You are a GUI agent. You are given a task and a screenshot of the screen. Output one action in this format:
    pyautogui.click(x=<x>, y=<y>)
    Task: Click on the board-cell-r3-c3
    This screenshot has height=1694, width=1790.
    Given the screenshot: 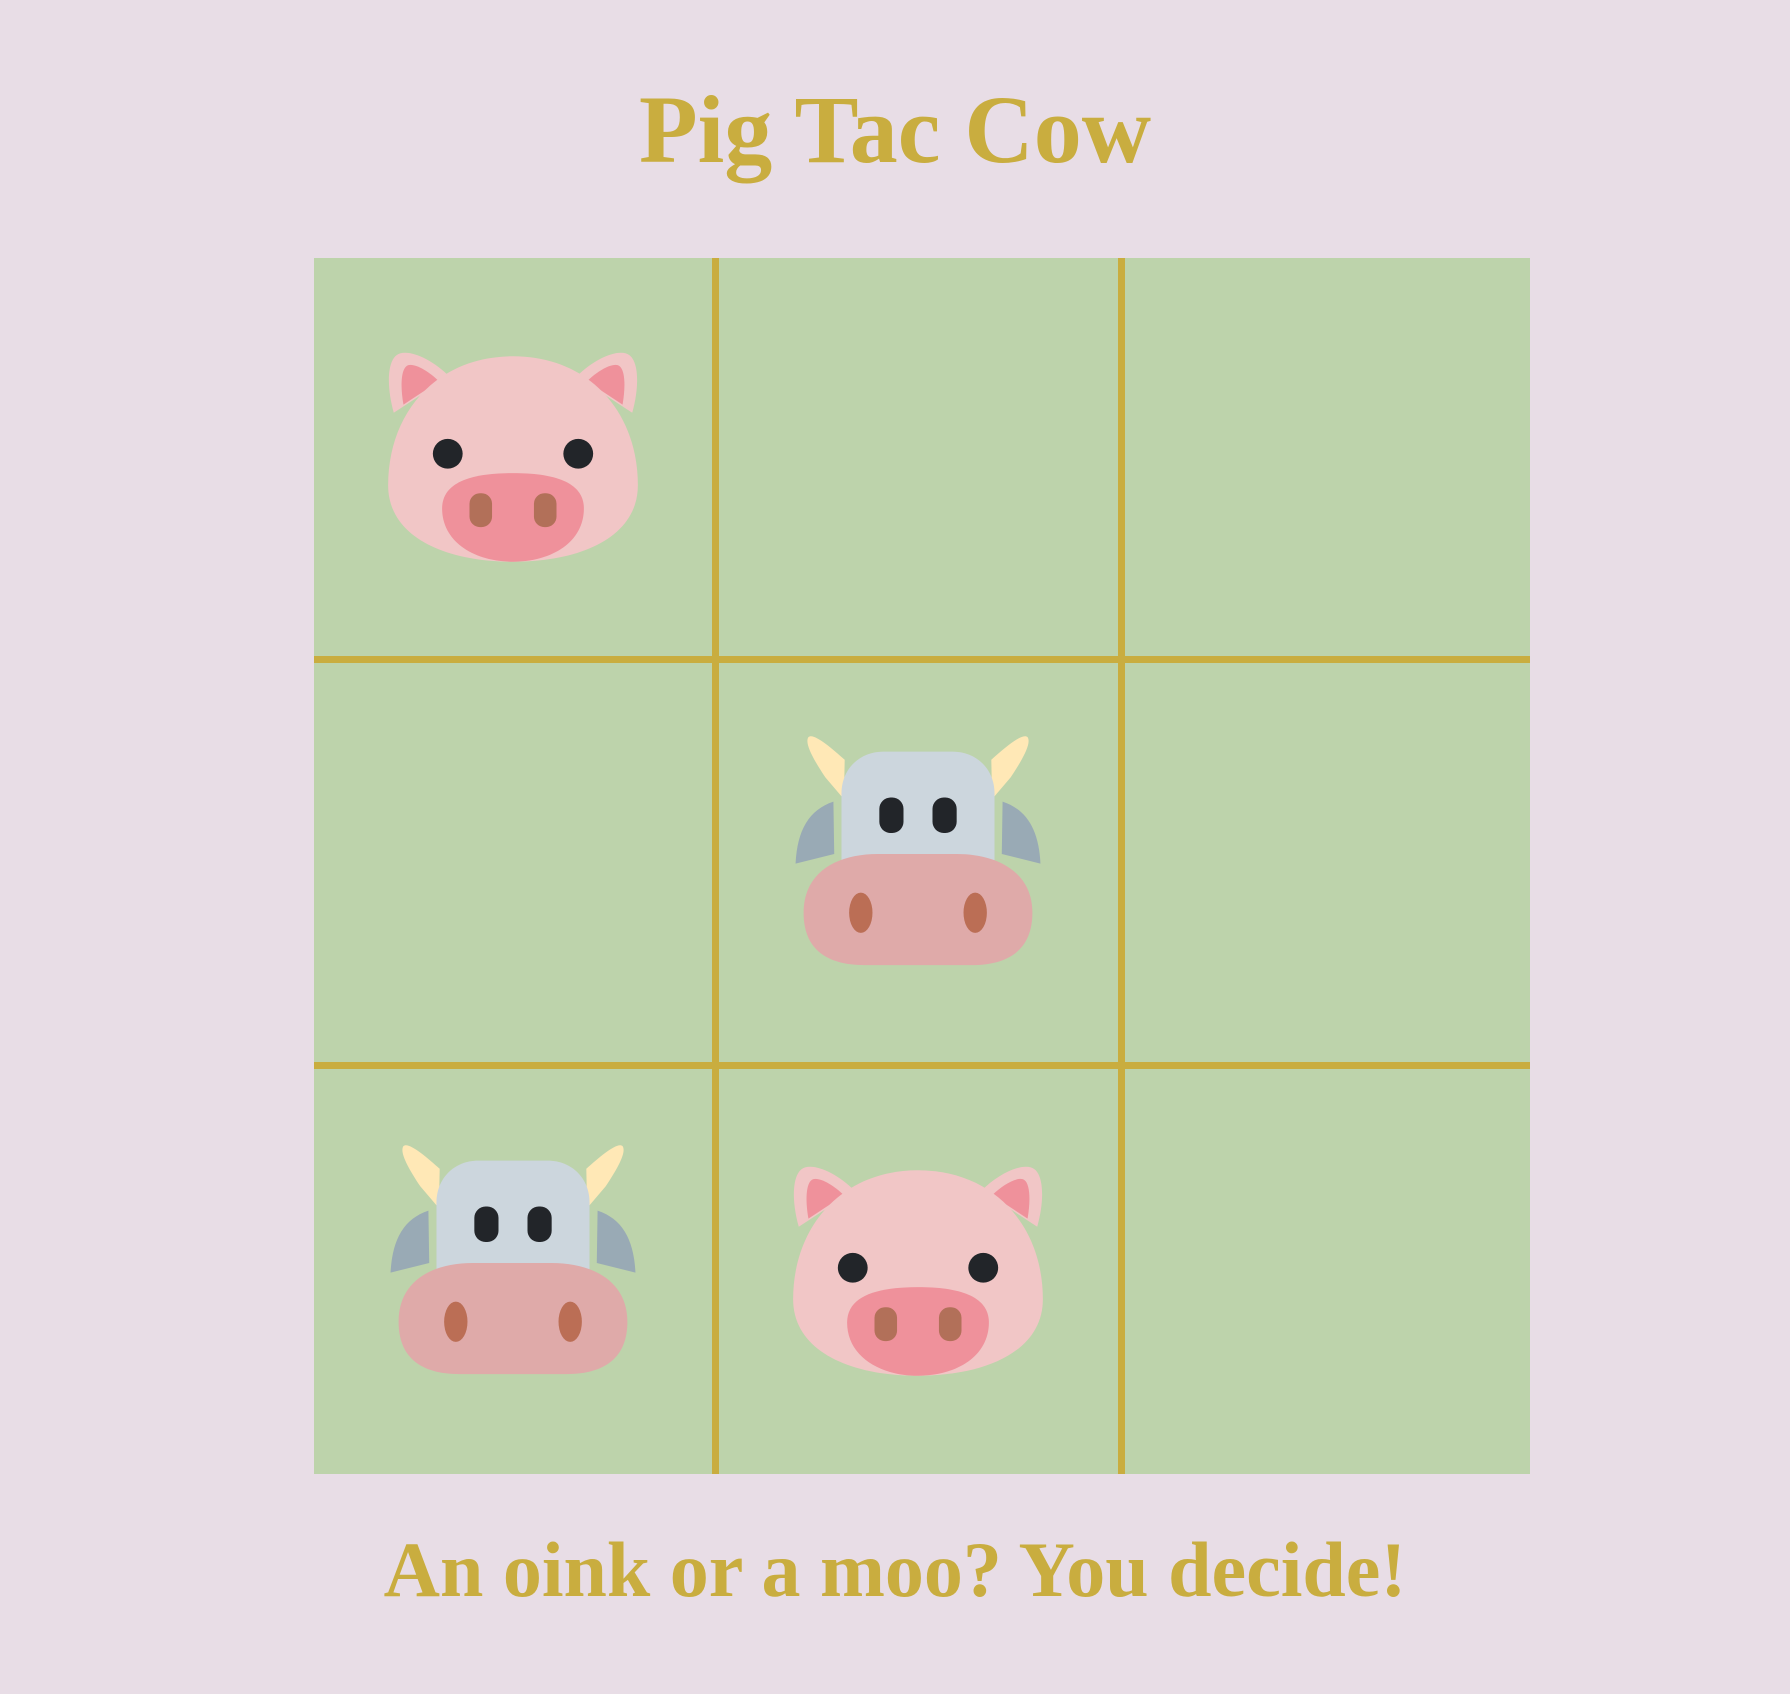 What is the action you would take?
    pyautogui.click(x=1327, y=1271)
    